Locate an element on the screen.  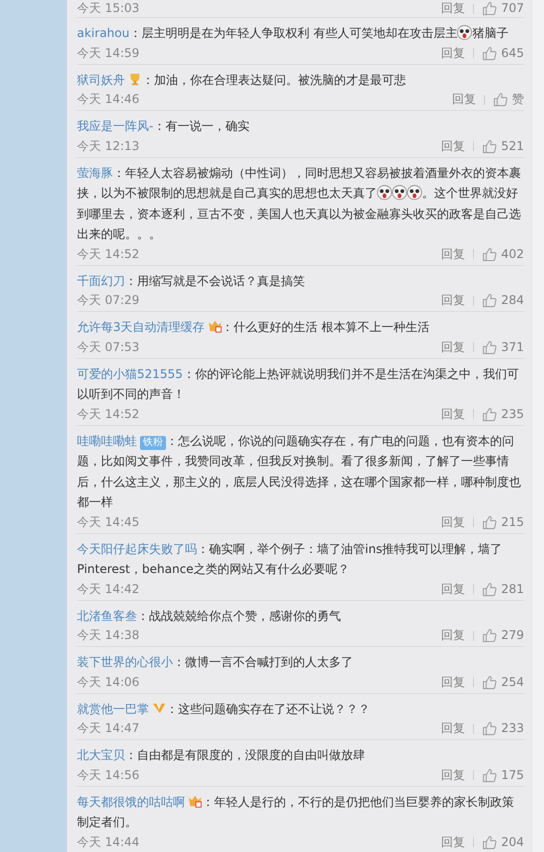
comment-text: 可爱的小猫521555：你的评论能上热评就说明我们并不是生活在沟渠之中，我们可以听到不同的声音！ is located at coordinates (298, 384).